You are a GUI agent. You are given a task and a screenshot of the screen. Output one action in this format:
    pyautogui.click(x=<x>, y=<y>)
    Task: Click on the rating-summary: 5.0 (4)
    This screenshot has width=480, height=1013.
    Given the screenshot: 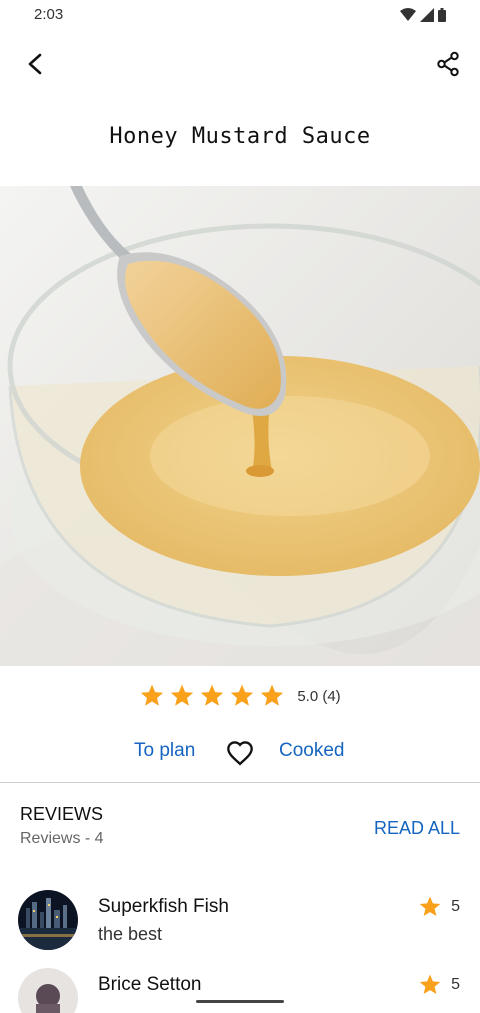 What is the action you would take?
    pyautogui.click(x=319, y=696)
    